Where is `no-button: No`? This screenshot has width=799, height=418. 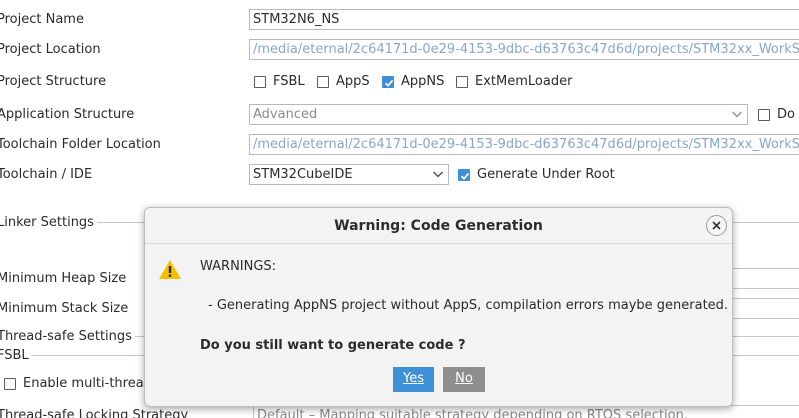 no-button: No is located at coordinates (464, 379).